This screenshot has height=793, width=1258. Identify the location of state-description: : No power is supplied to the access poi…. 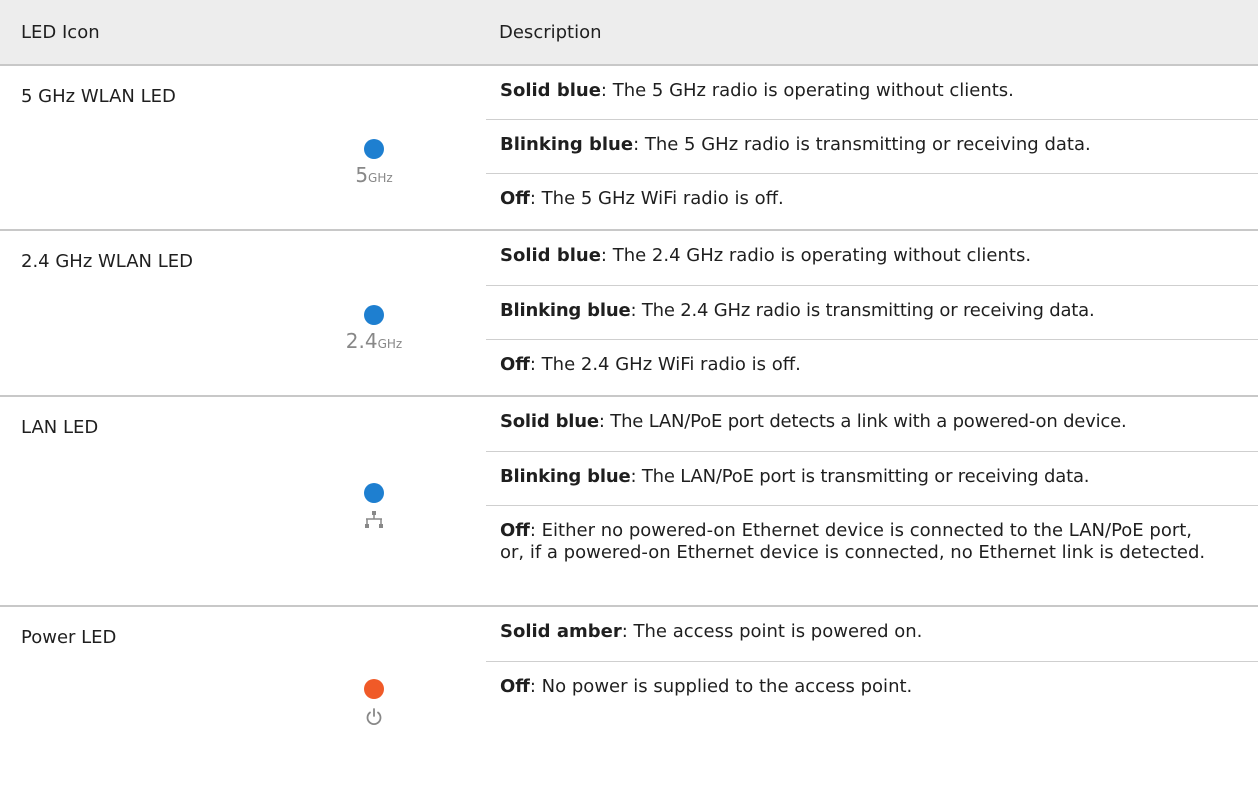
(721, 686).